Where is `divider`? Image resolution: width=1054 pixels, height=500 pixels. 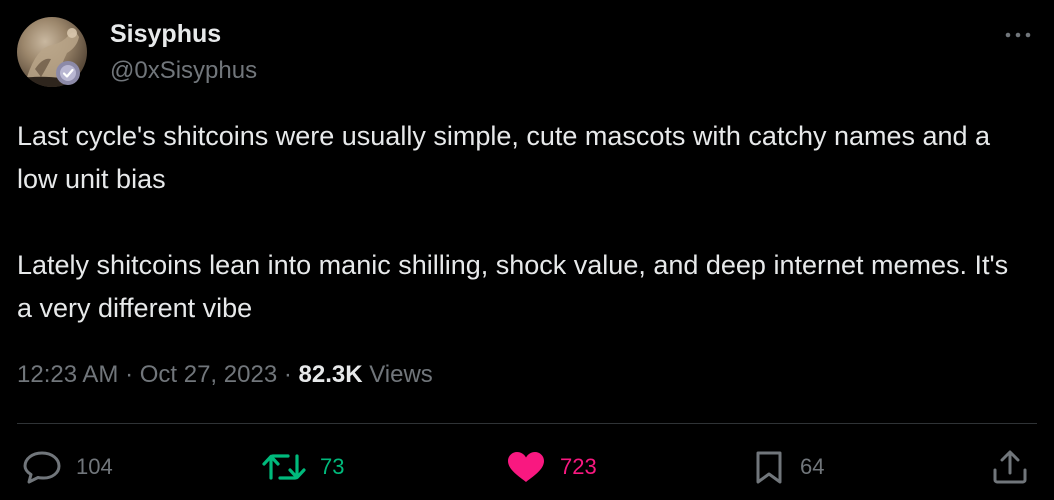 divider is located at coordinates (527, 423).